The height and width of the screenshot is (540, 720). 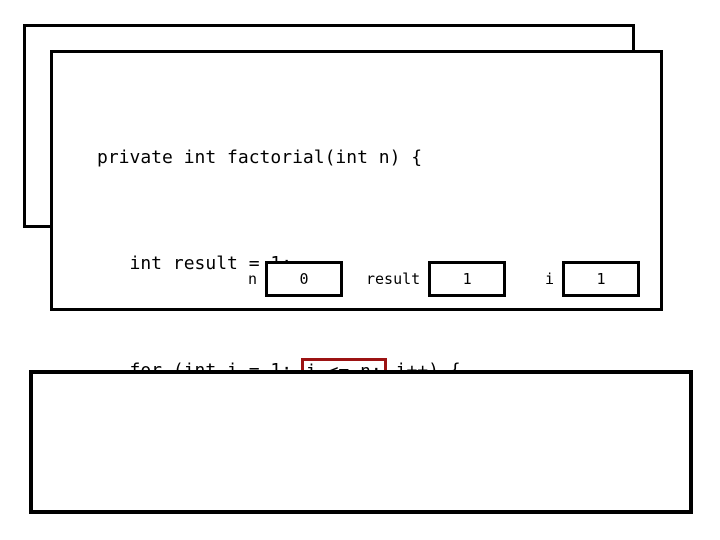 I want to click on variable-box-n: 0, so click(x=304, y=279).